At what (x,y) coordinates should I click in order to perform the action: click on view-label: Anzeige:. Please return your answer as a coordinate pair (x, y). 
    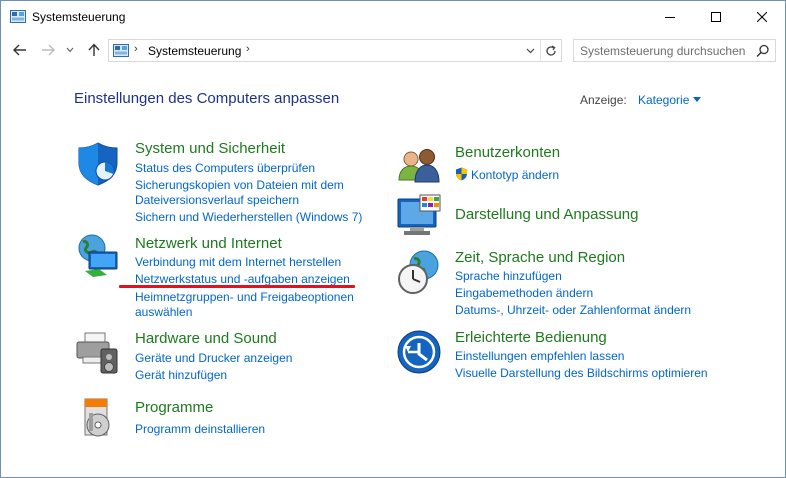
    Looking at the image, I should click on (603, 100).